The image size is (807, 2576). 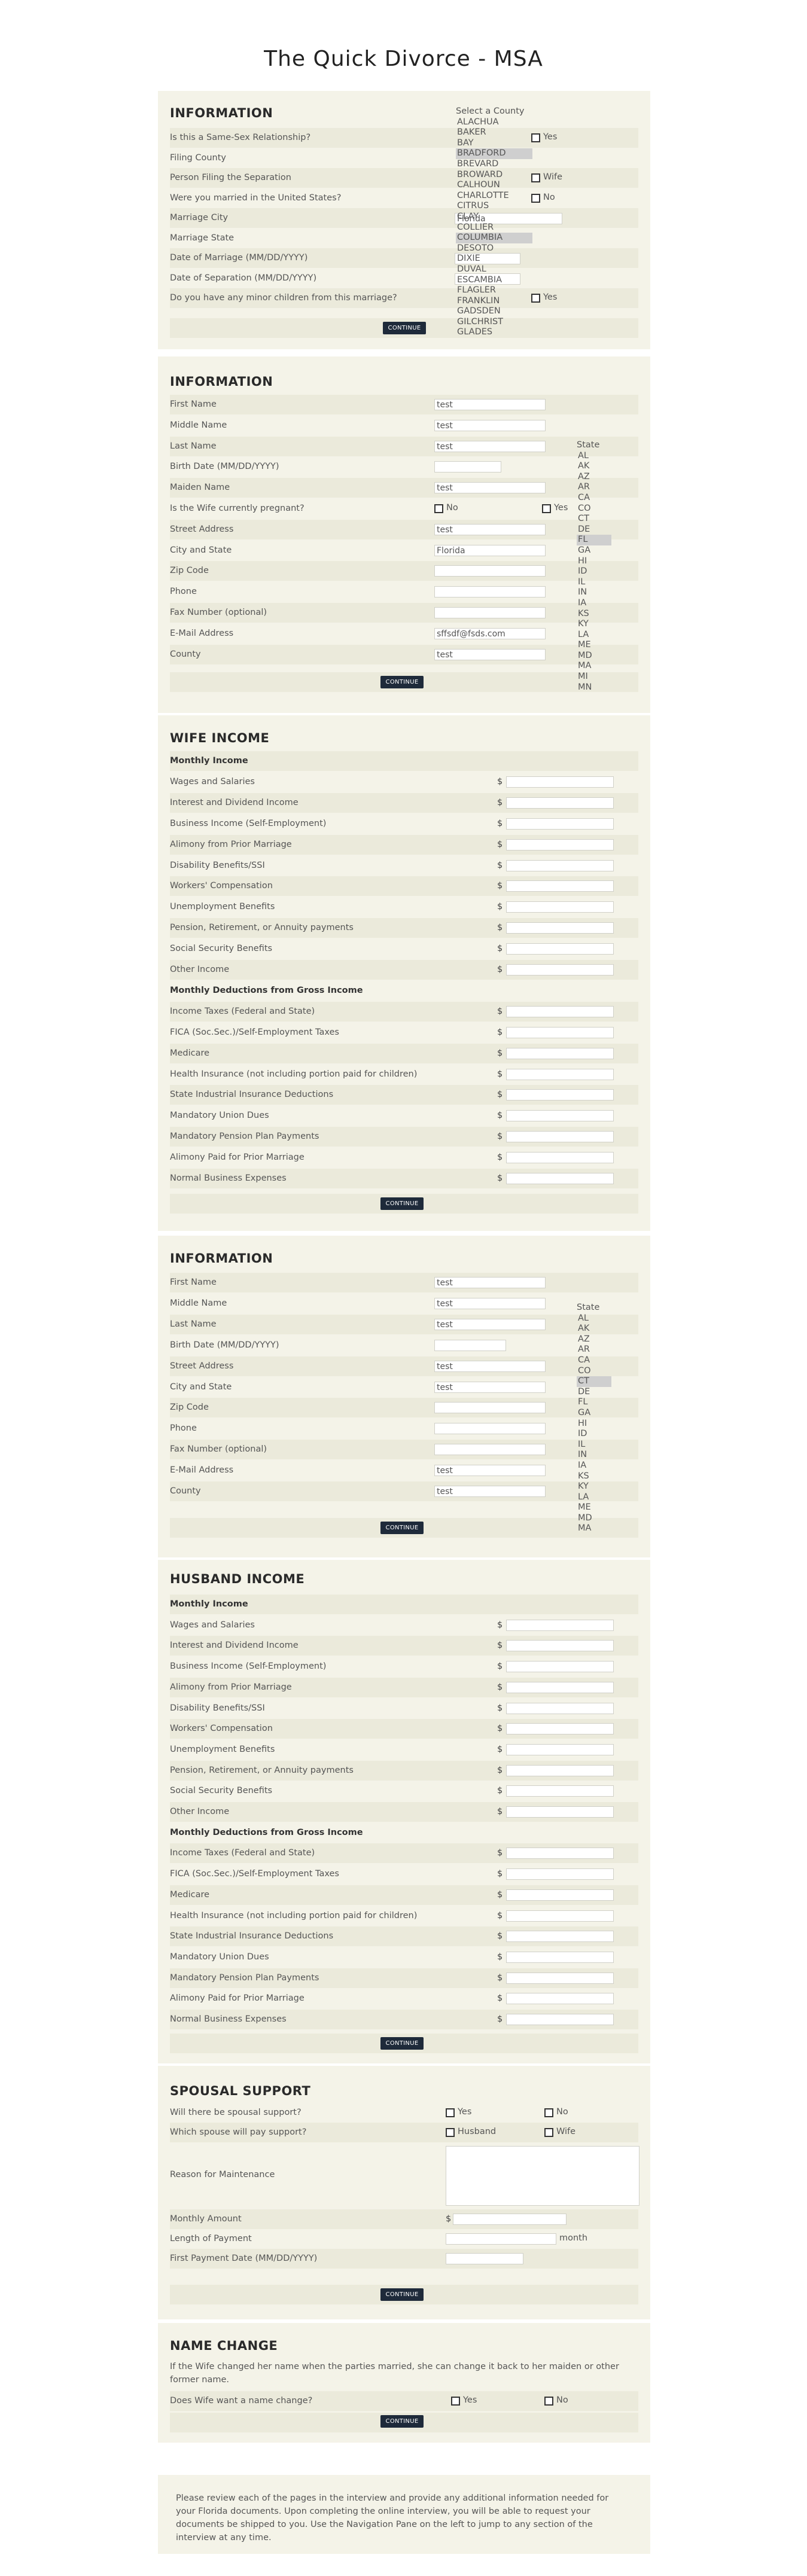 I want to click on spousal-no-checkbox, so click(x=548, y=2113).